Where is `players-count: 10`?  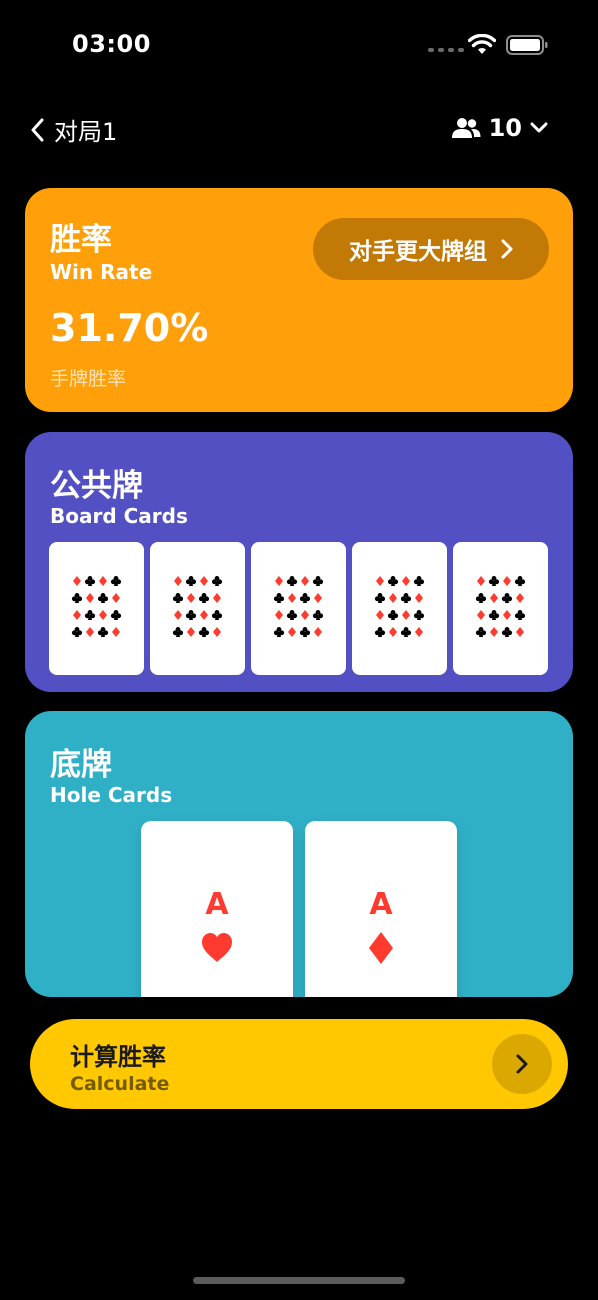 players-count: 10 is located at coordinates (505, 128).